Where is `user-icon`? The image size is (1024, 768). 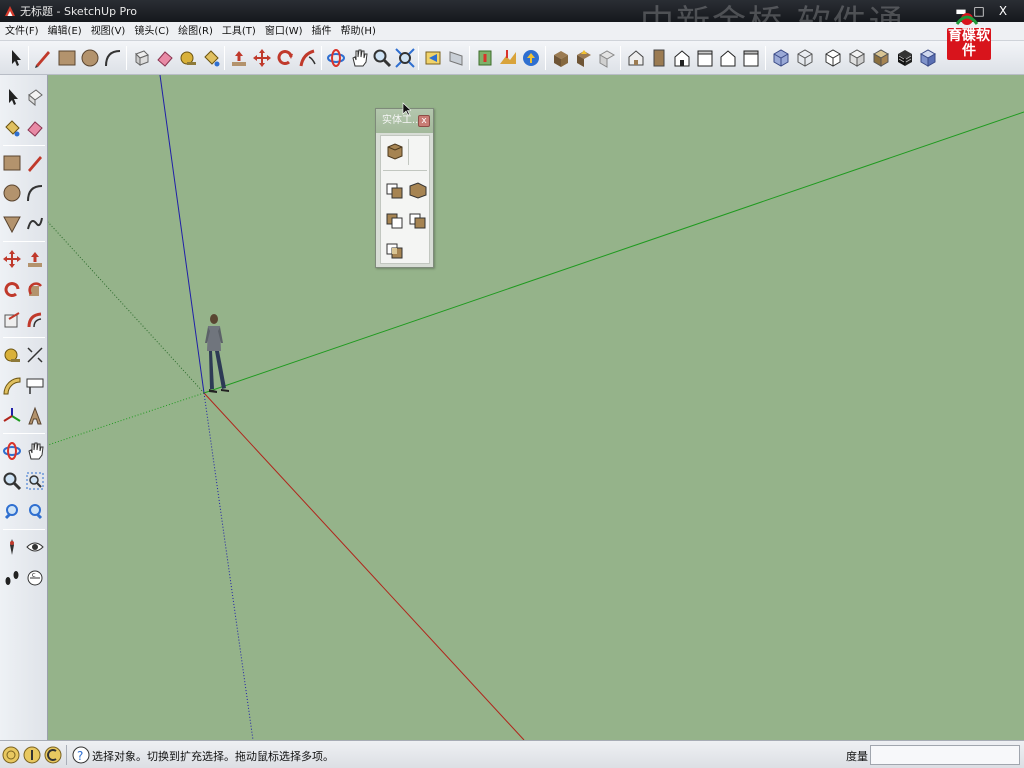 user-icon is located at coordinates (53, 755).